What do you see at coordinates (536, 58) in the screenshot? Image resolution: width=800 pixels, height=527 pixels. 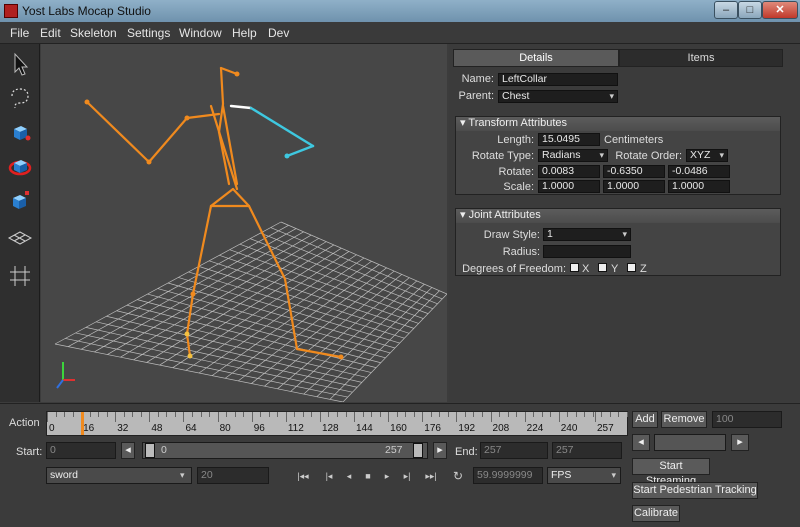 I see `tab-details: Details` at bounding box center [536, 58].